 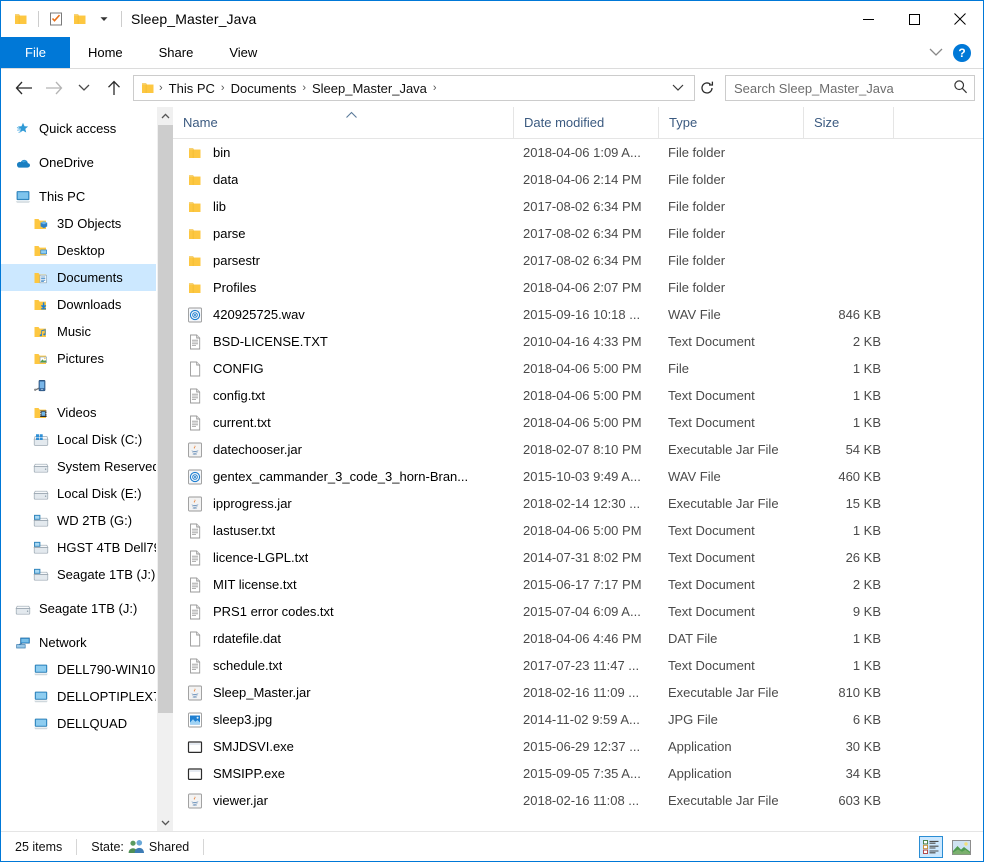 What do you see at coordinates (87, 642) in the screenshot?
I see `sidebar-item-network: Network` at bounding box center [87, 642].